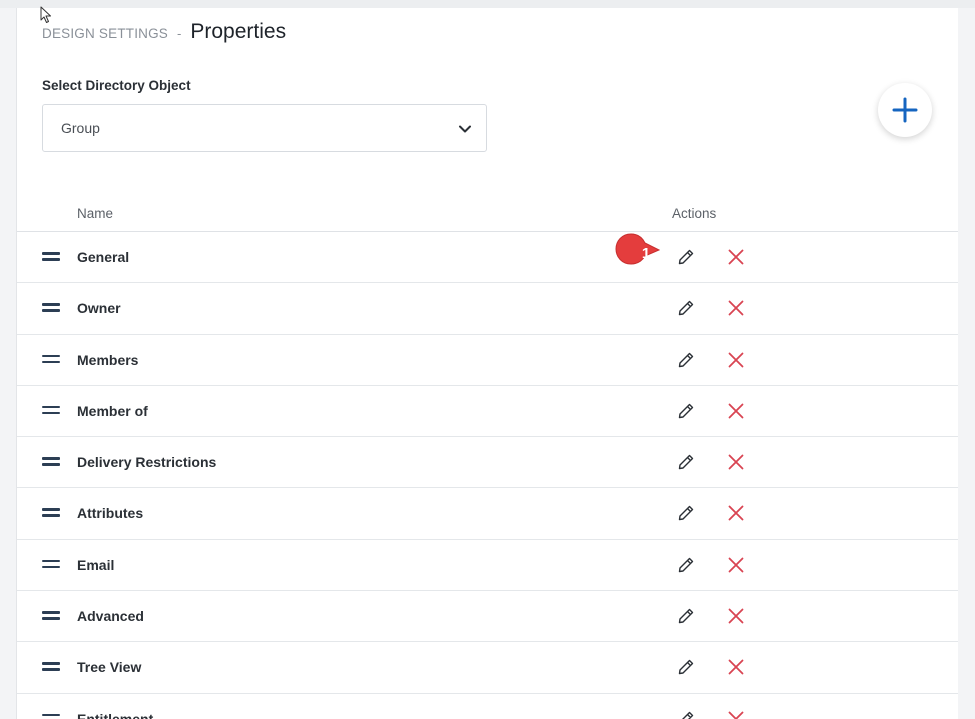 The width and height of the screenshot is (975, 719). I want to click on table-row: Attributes, so click(487, 514).